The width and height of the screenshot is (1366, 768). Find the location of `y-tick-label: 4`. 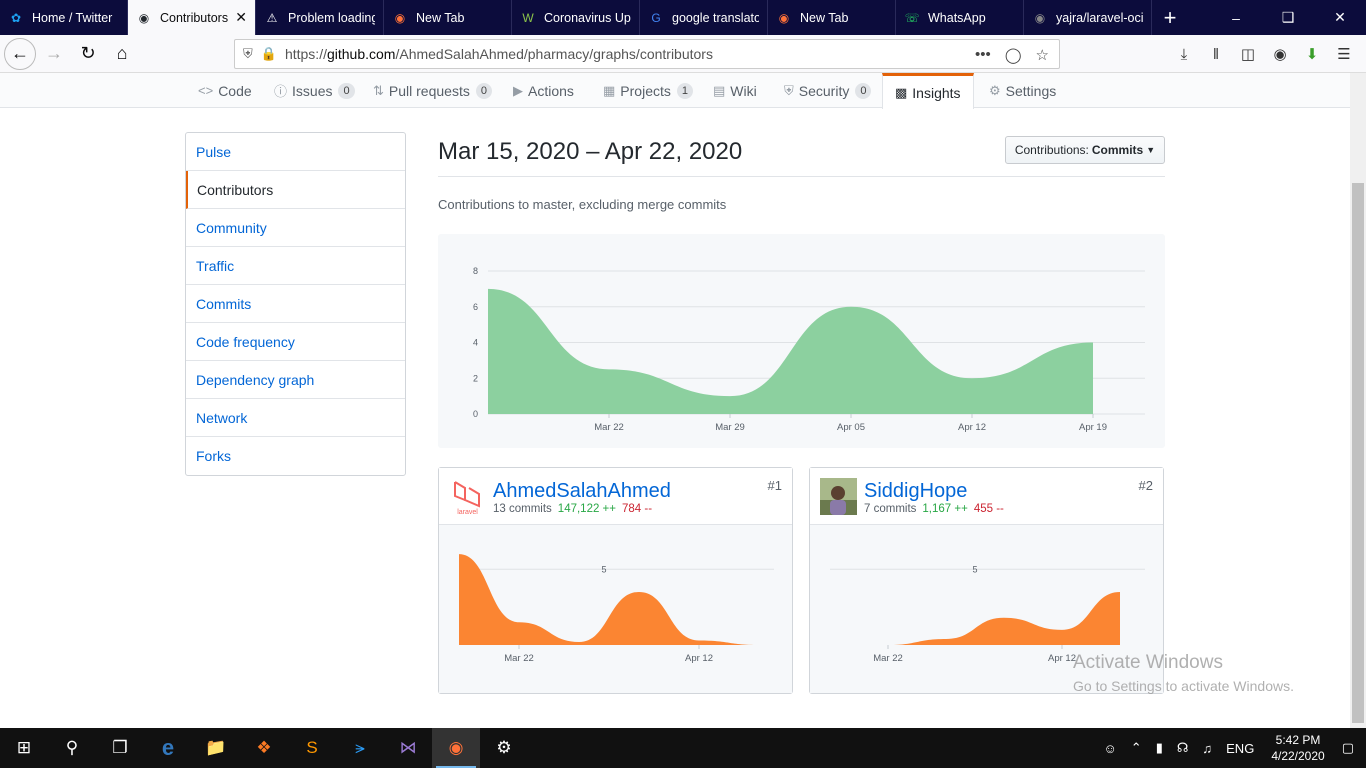

y-tick-label: 4 is located at coordinates (475, 343).